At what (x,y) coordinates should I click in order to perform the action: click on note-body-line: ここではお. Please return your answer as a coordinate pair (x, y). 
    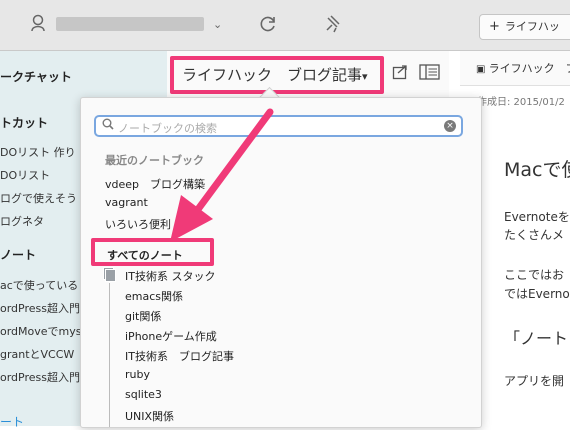
    Looking at the image, I should click on (534, 274).